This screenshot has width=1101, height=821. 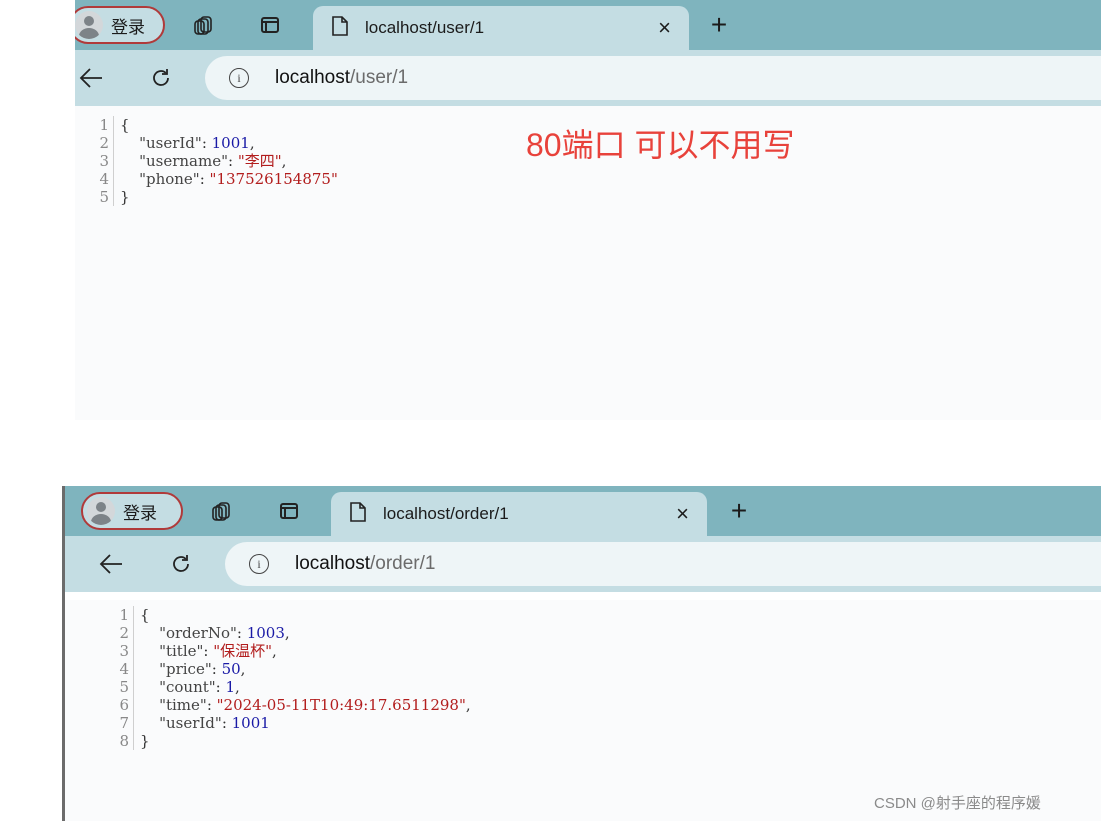 I want to click on page-icon, so click(x=340, y=28).